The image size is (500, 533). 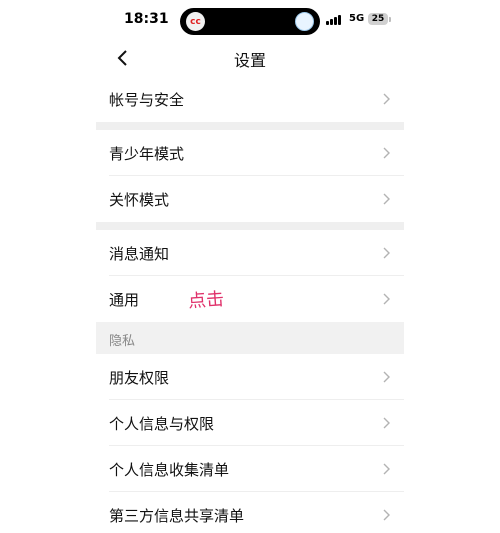 I want to click on battery-icon: 25, so click(x=378, y=19).